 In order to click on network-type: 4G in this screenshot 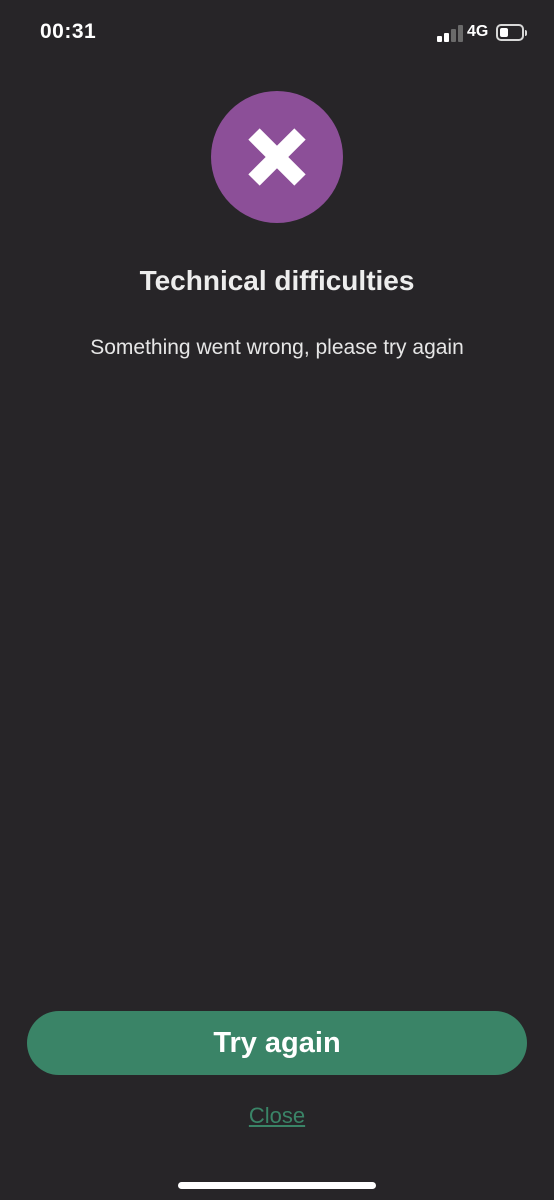, I will do `click(478, 31)`.